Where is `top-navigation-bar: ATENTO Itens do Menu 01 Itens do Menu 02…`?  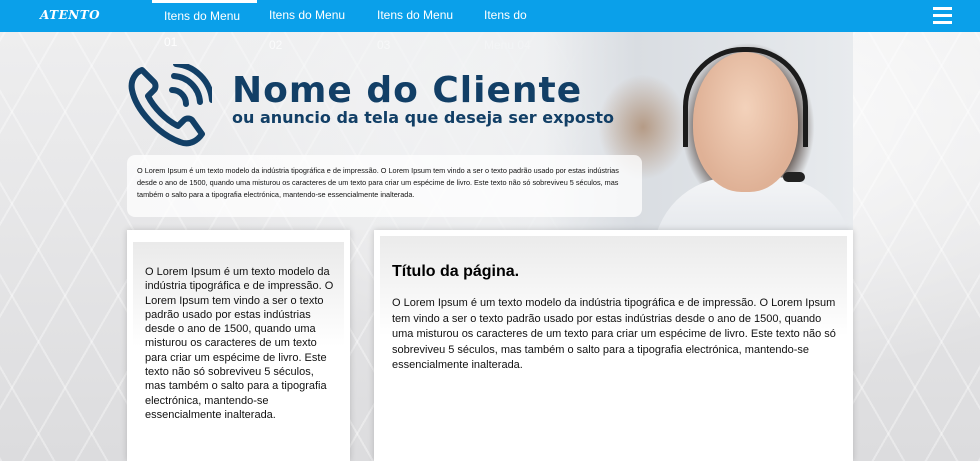
top-navigation-bar: ATENTO Itens do Menu 01 Itens do Menu 02… is located at coordinates (490, 26).